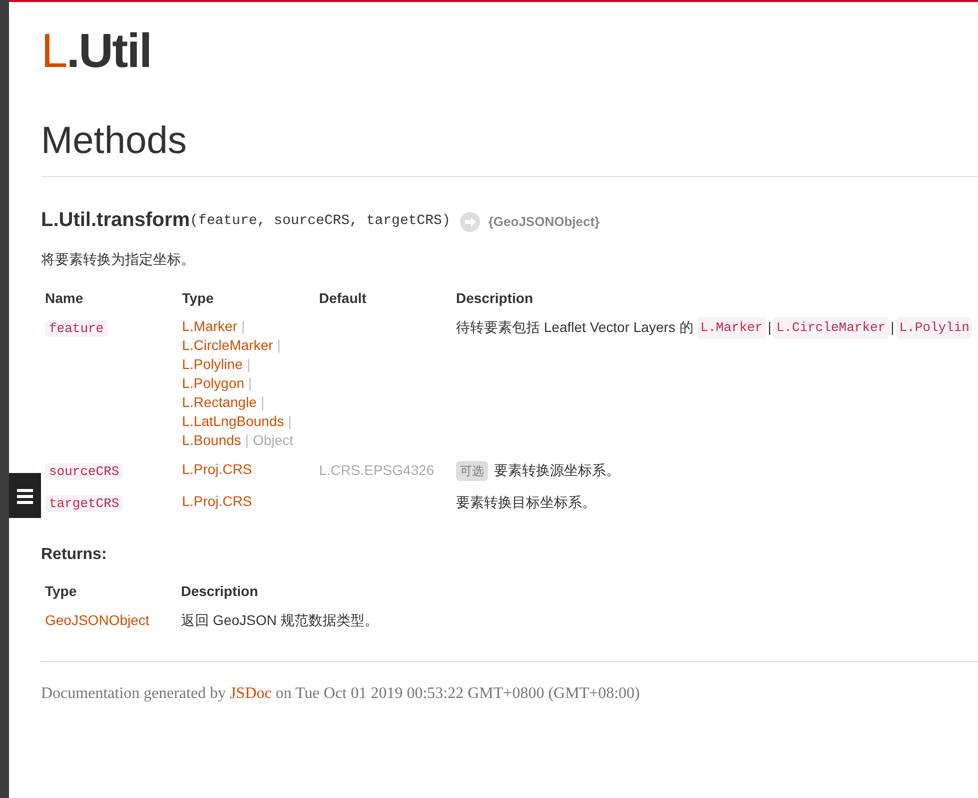  I want to click on footer-text: Documentation generated by JSDoc on Tue Oct 01 2019 00:53:22 GMT+0800 (GMT+08:00), so click(341, 694).